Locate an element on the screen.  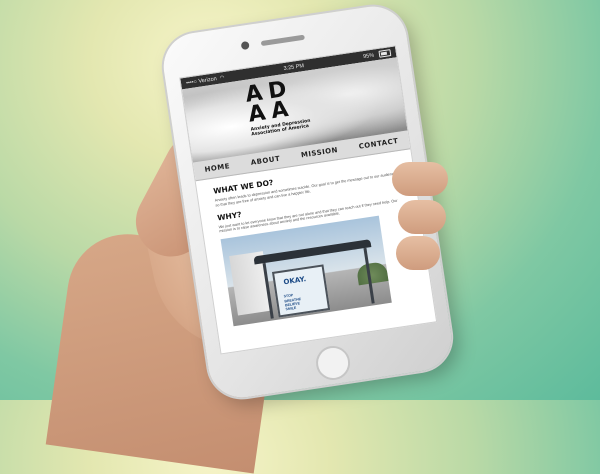
wifi-icon: ◠ is located at coordinates (222, 78).